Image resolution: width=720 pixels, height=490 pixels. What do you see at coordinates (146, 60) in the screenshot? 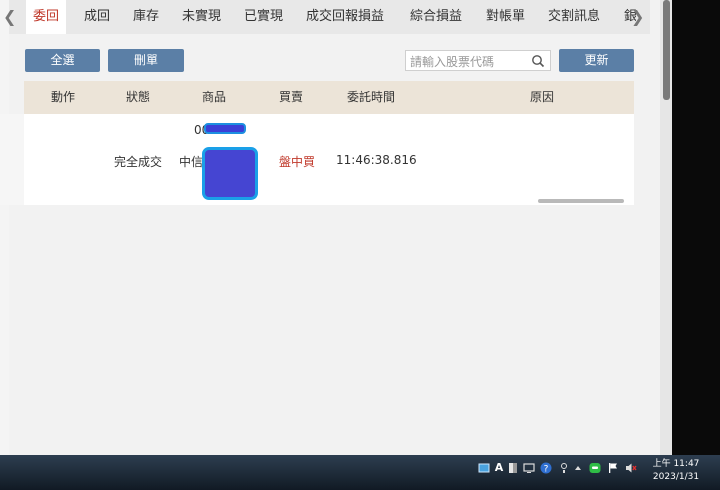
I see `delete-order-button: 刪單` at bounding box center [146, 60].